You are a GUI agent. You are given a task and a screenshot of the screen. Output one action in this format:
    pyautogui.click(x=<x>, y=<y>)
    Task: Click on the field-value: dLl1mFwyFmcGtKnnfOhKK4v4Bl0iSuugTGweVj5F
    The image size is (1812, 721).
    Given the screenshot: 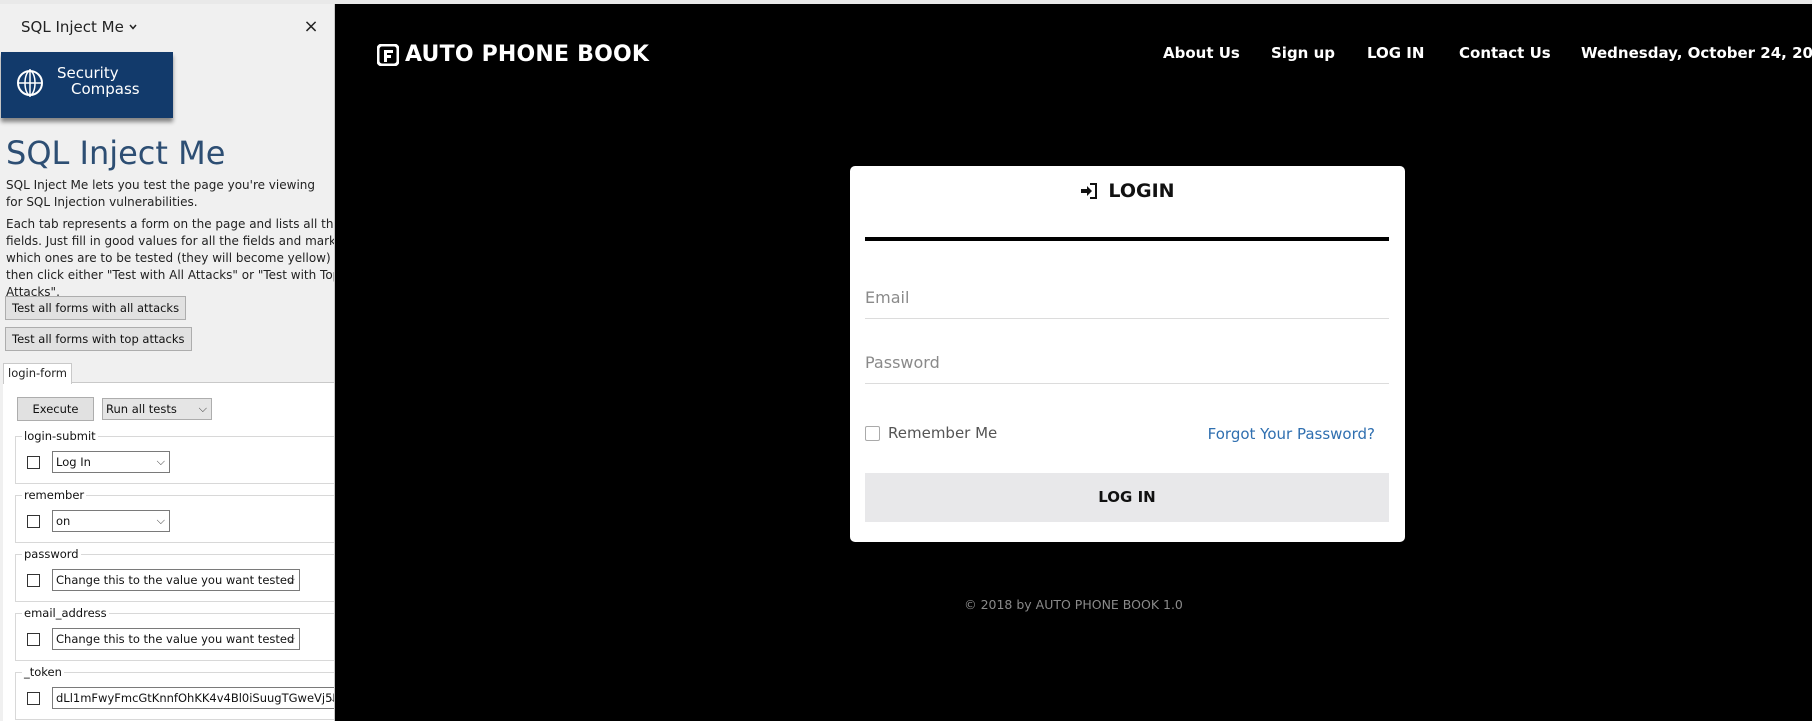 What is the action you would take?
    pyautogui.click(x=195, y=698)
    